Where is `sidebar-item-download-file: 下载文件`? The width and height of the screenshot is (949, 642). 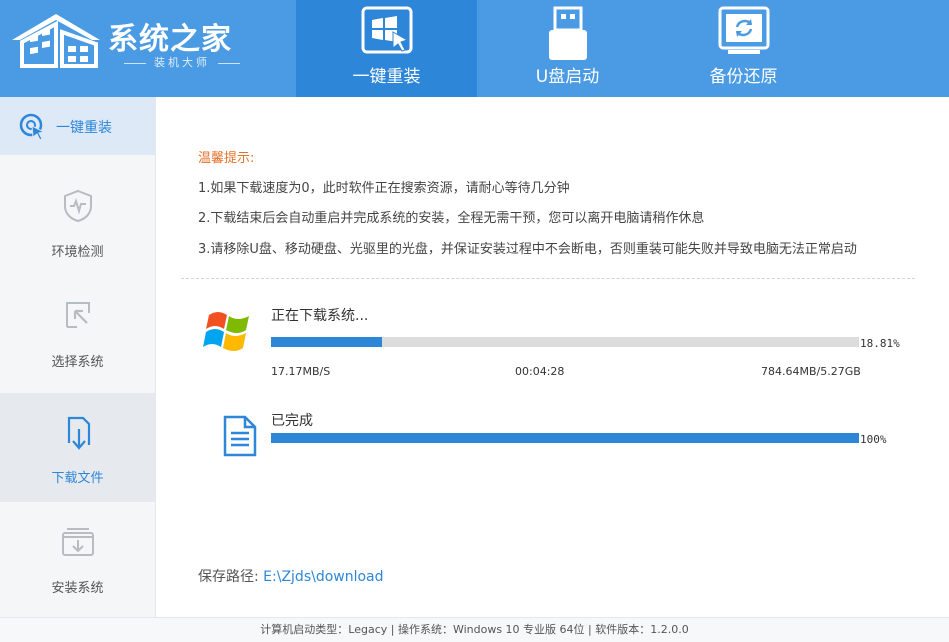
sidebar-item-download-file: 下载文件 is located at coordinates (77, 447).